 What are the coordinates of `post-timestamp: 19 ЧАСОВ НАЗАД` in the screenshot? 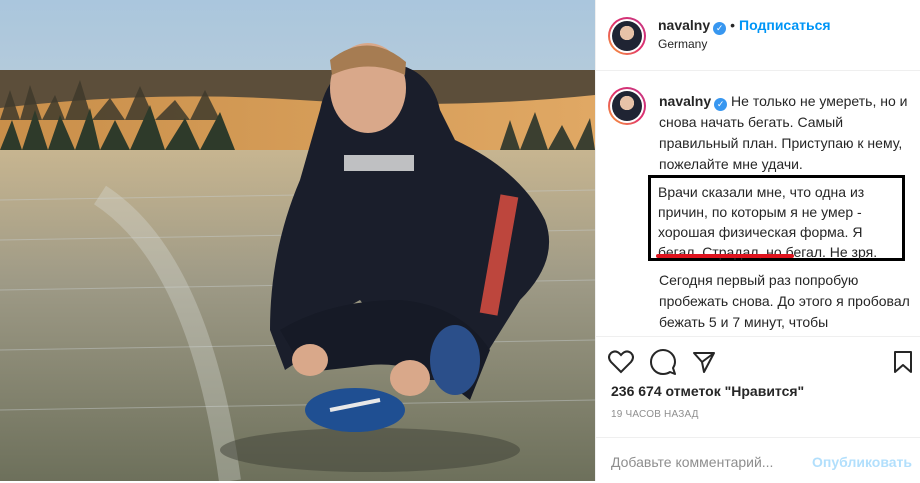 It's located at (655, 414).